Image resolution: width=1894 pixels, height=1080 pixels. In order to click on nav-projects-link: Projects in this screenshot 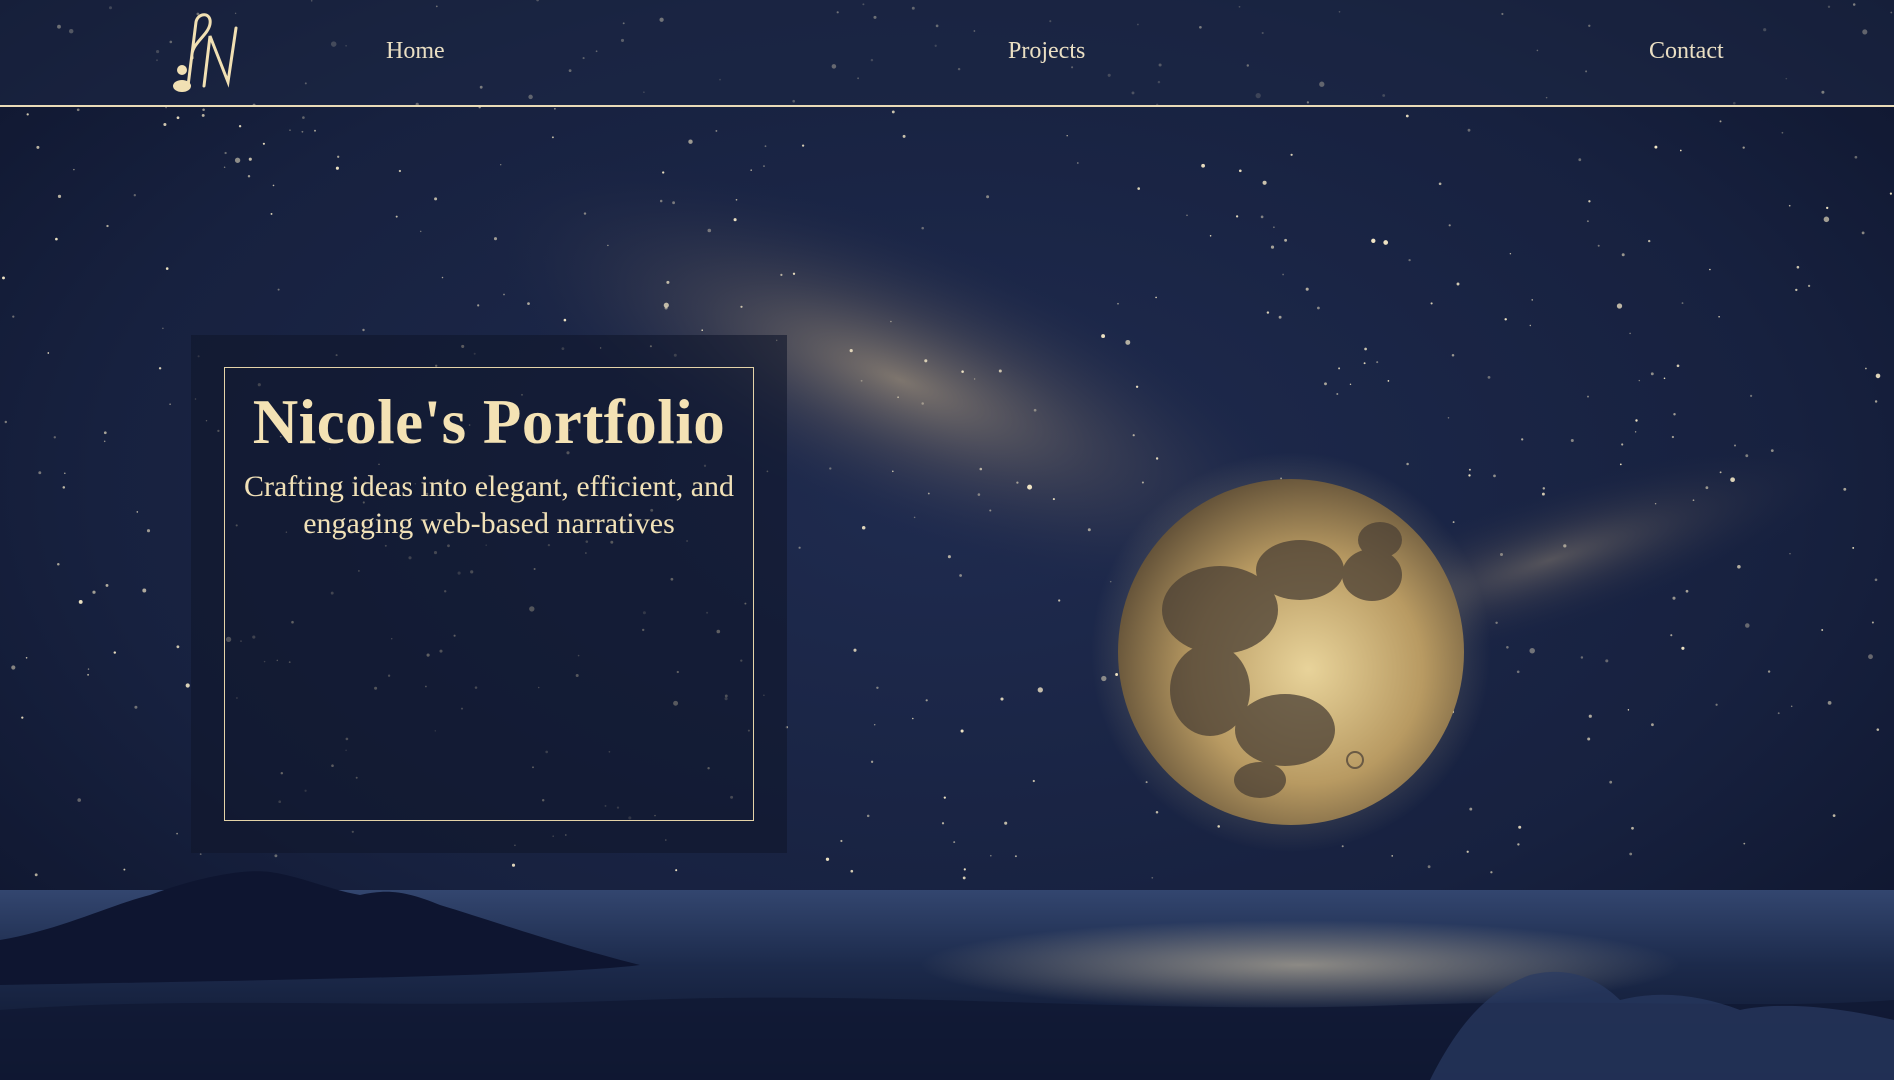, I will do `click(1046, 51)`.